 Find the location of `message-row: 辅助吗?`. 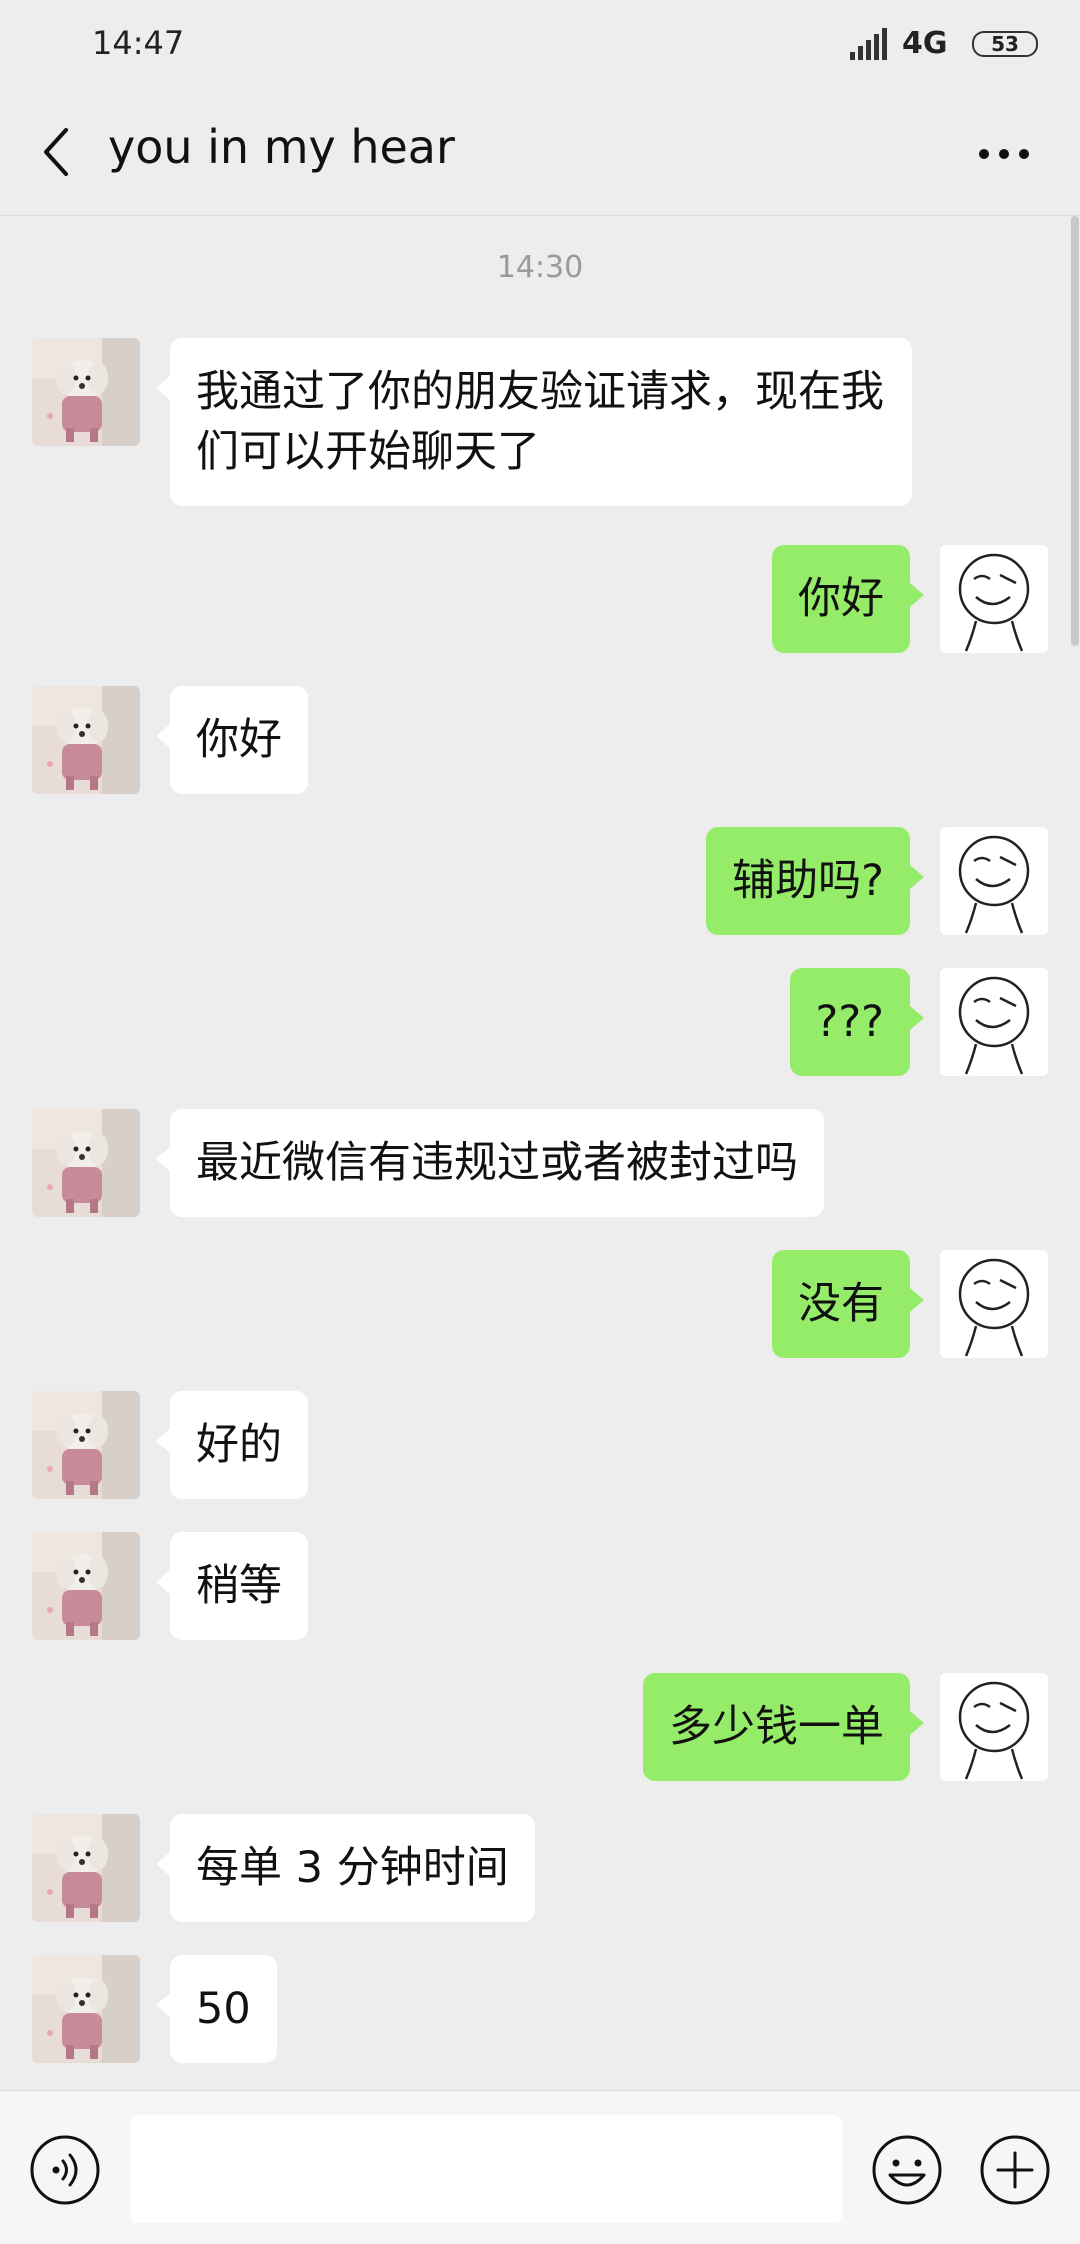

message-row: 辅助吗? is located at coordinates (540, 882).